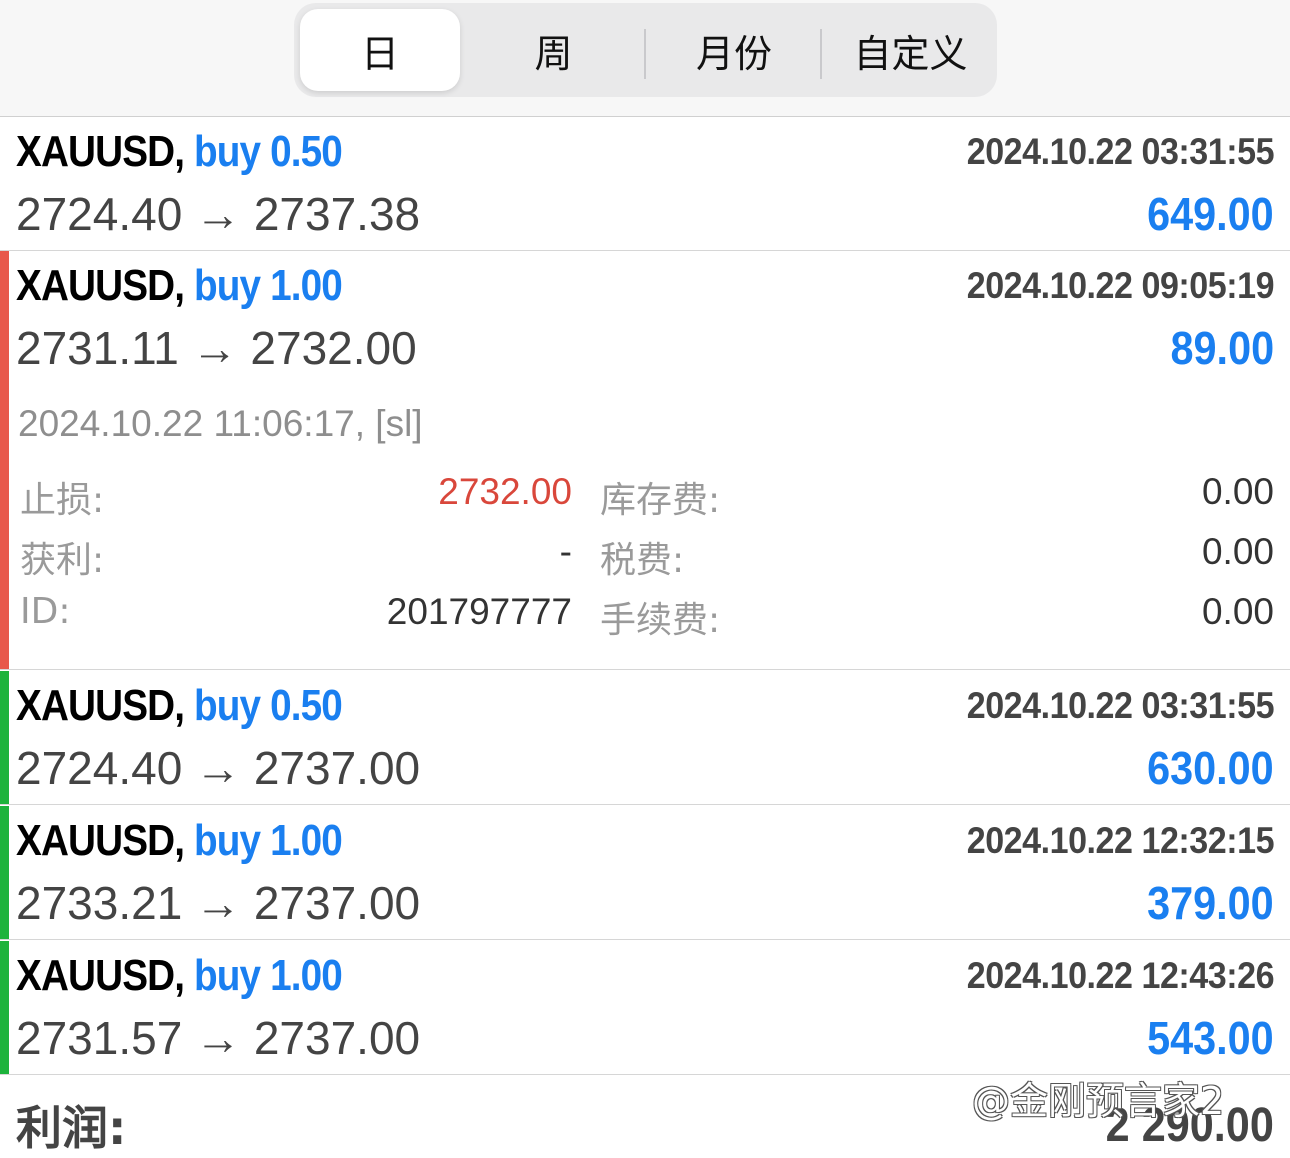 The height and width of the screenshot is (1158, 1290). What do you see at coordinates (1210, 1038) in the screenshot?
I see `trade-profit: 543.00` at bounding box center [1210, 1038].